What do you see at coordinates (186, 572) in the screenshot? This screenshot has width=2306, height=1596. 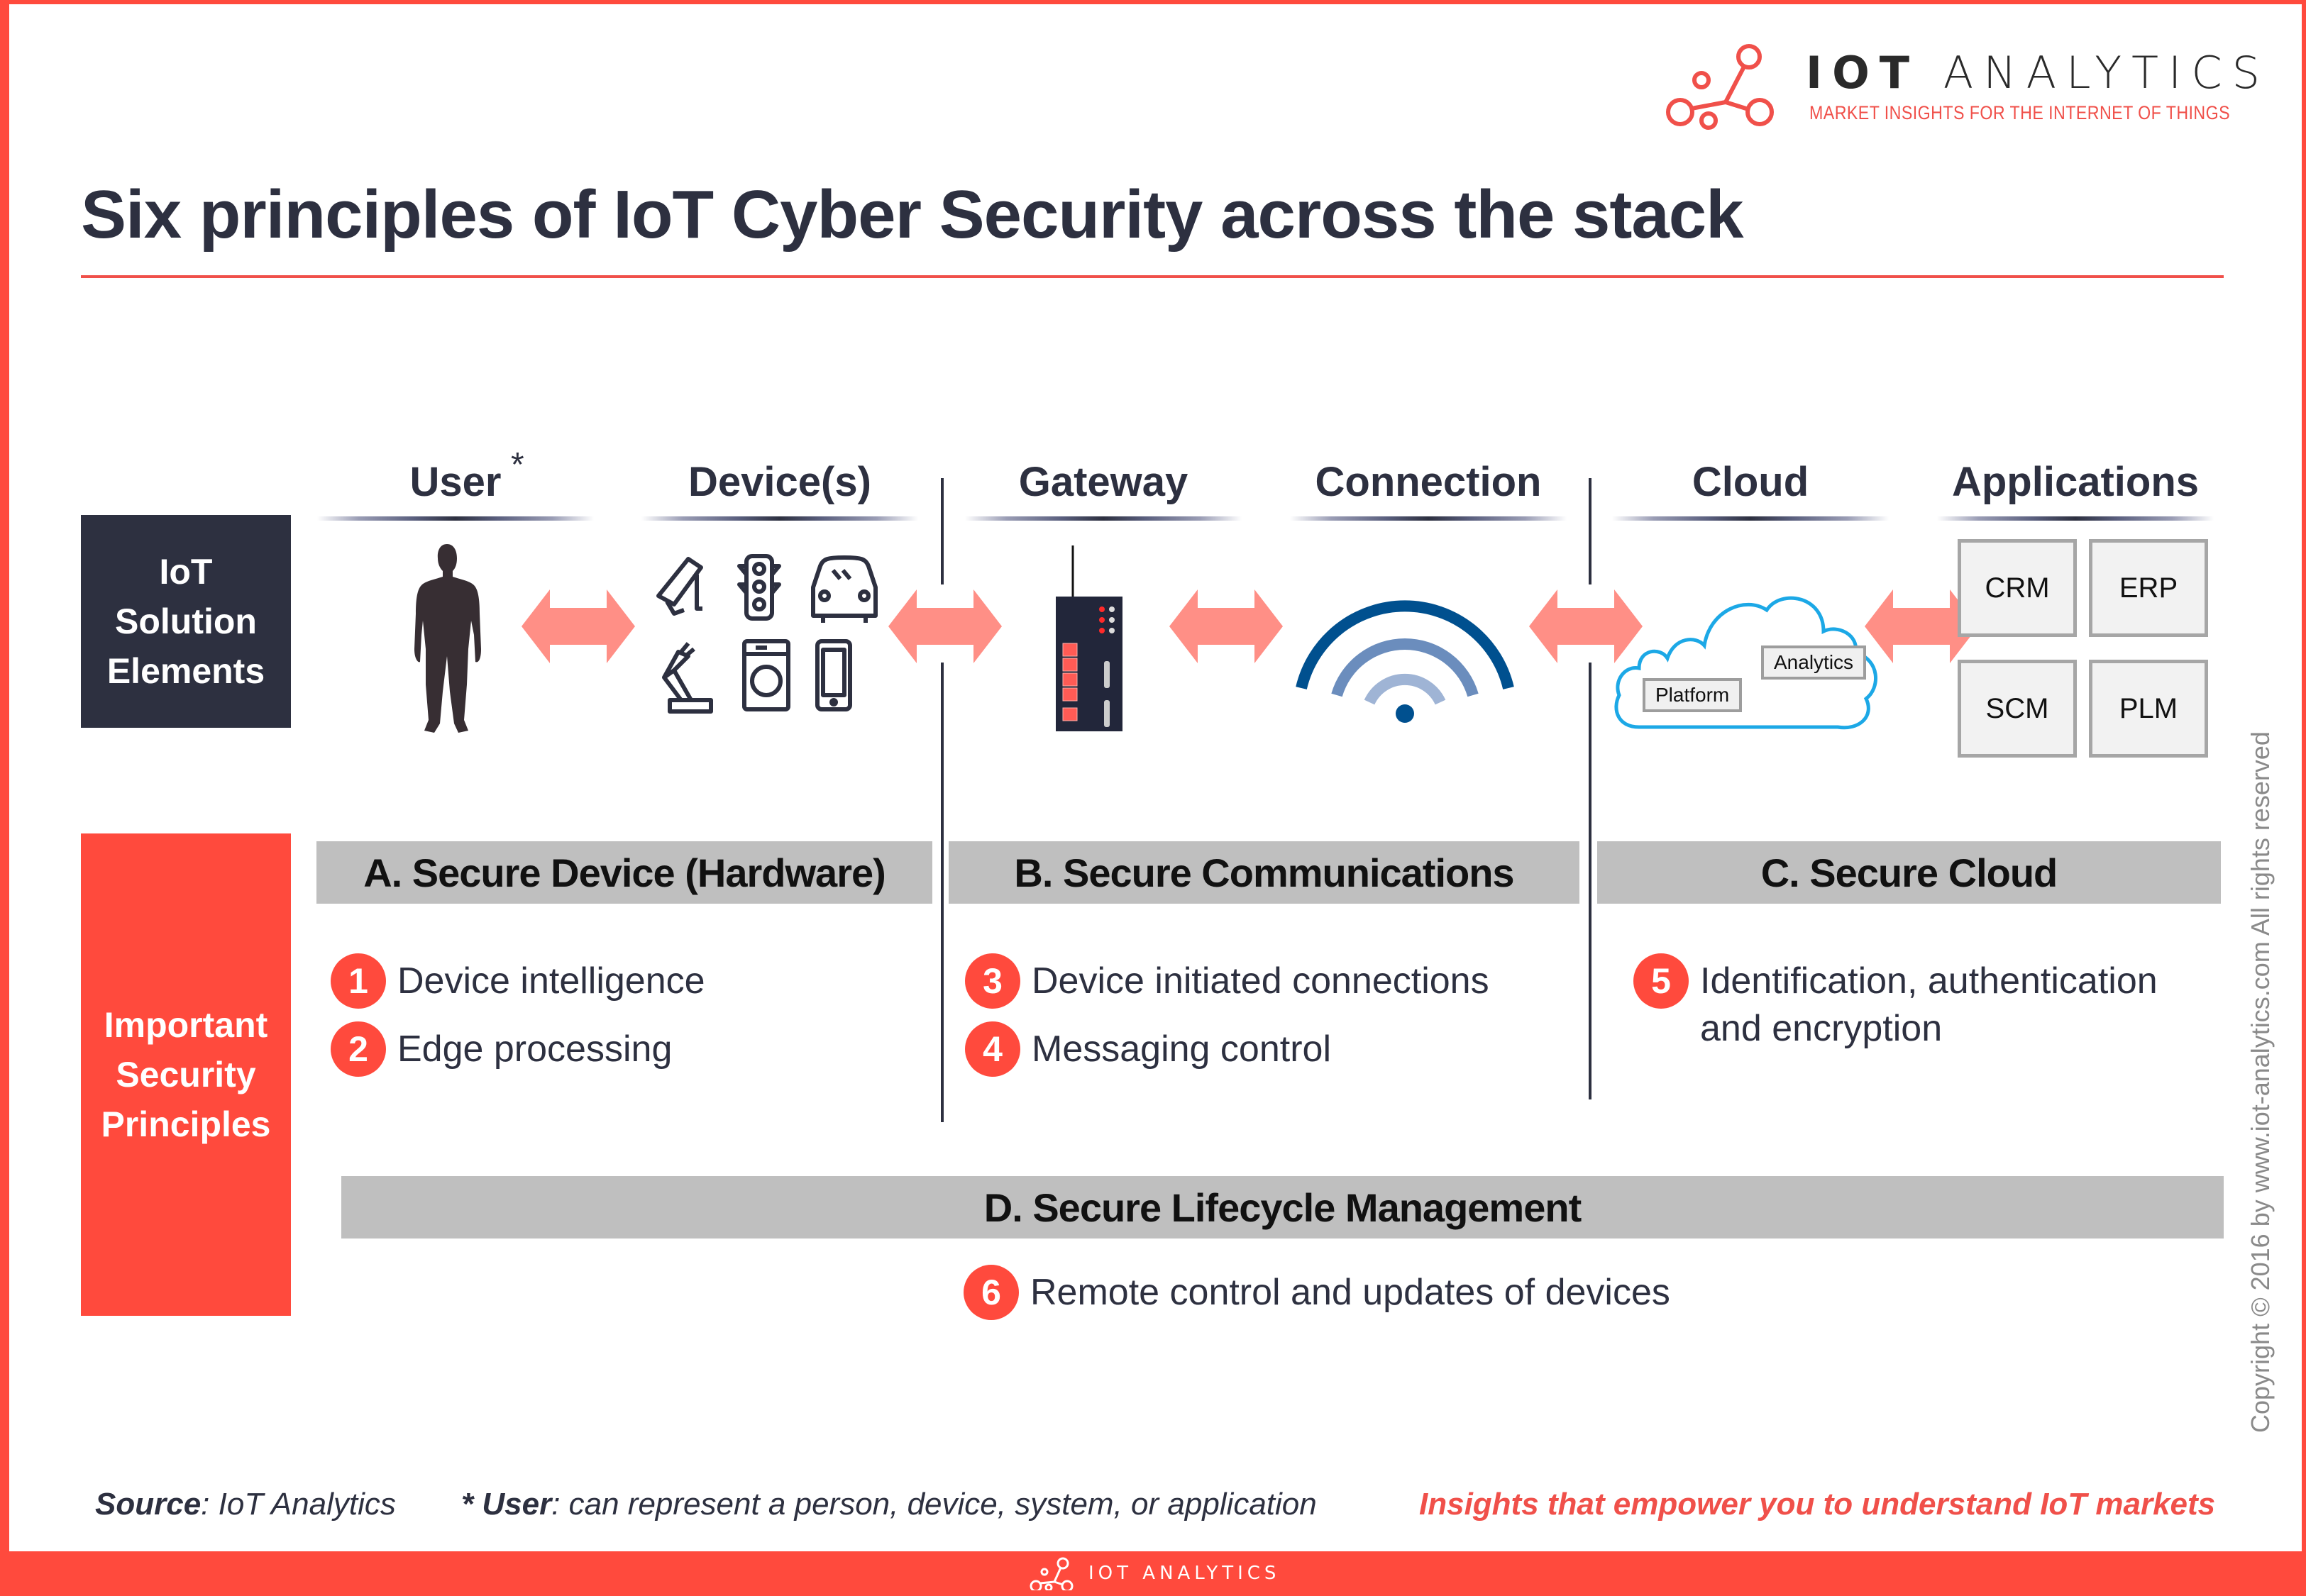 I see `row-label-line: IoT` at bounding box center [186, 572].